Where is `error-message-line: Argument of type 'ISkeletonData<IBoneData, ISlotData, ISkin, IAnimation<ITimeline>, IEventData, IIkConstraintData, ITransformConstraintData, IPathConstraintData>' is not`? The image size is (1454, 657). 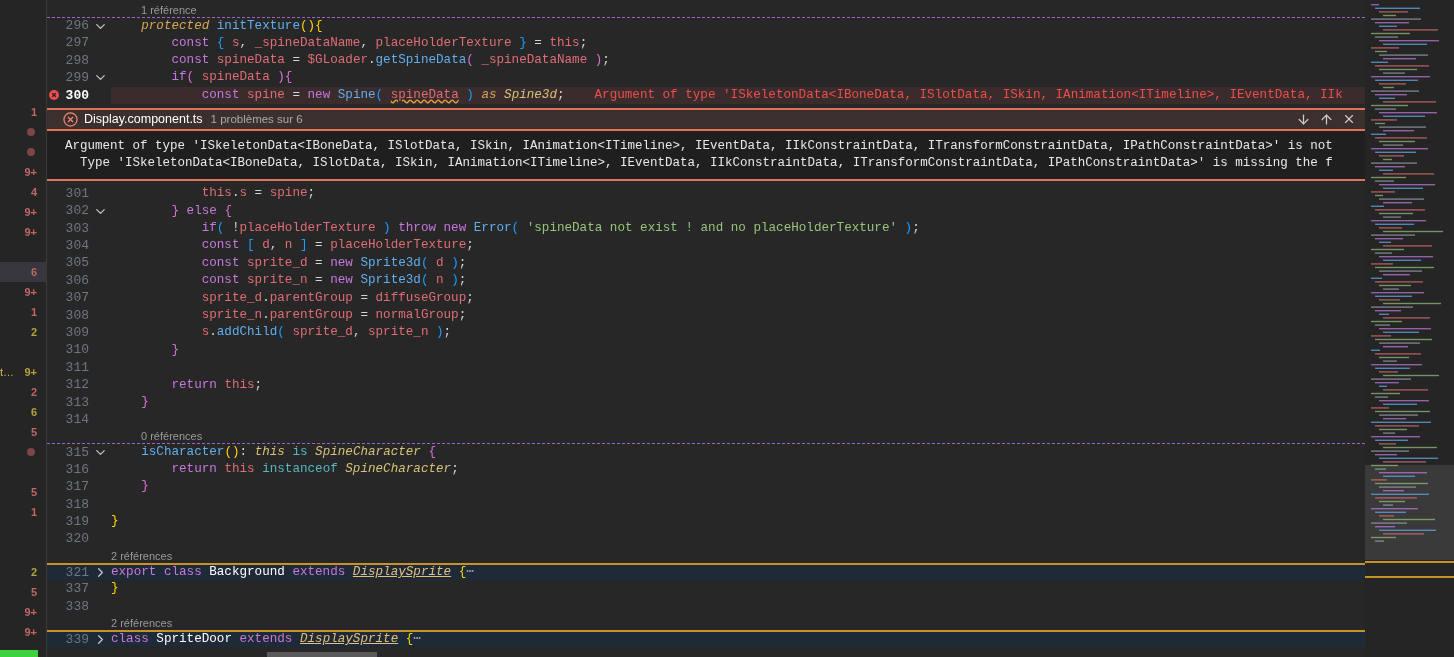 error-message-line: Argument of type 'ISkeletonData<IBoneData, ISlotData, ISkin, IAnimation<ITimeline>, IEventData, IIkConstraintData, ITransformConstraintData, IPathConstraintData>' is not is located at coordinates (699, 146).